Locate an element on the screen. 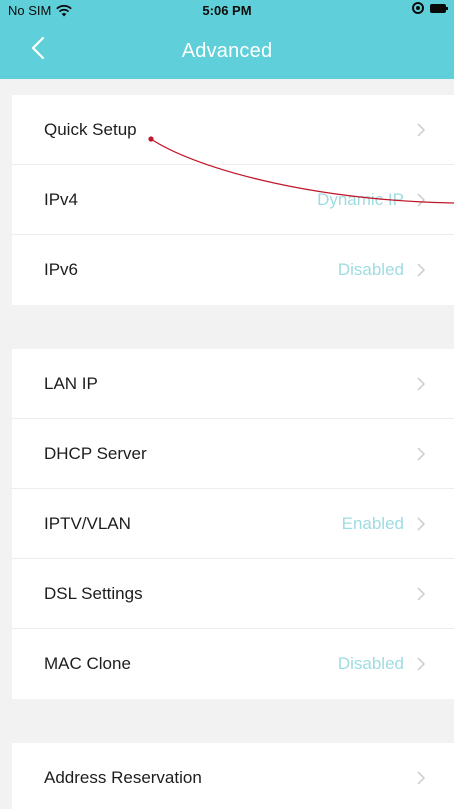 The width and height of the screenshot is (454, 809). row-iptv-vlan: IPTV/VLAN Enabled is located at coordinates (233, 524).